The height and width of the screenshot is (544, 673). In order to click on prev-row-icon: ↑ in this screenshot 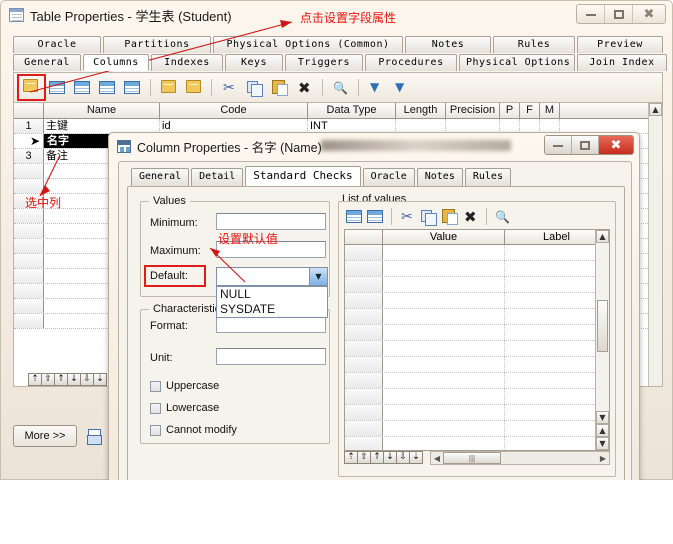, I will do `click(61, 379)`.